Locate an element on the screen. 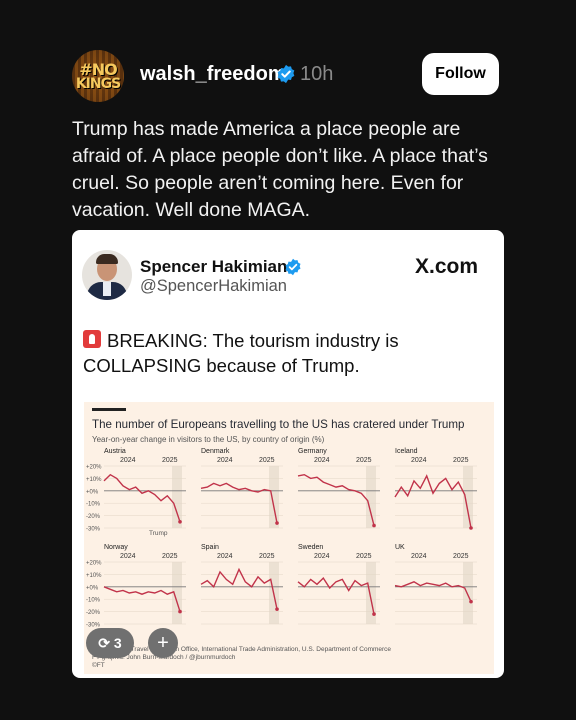 The height and width of the screenshot is (720, 576). author-avatar: #NO KINGS is located at coordinates (98, 76).